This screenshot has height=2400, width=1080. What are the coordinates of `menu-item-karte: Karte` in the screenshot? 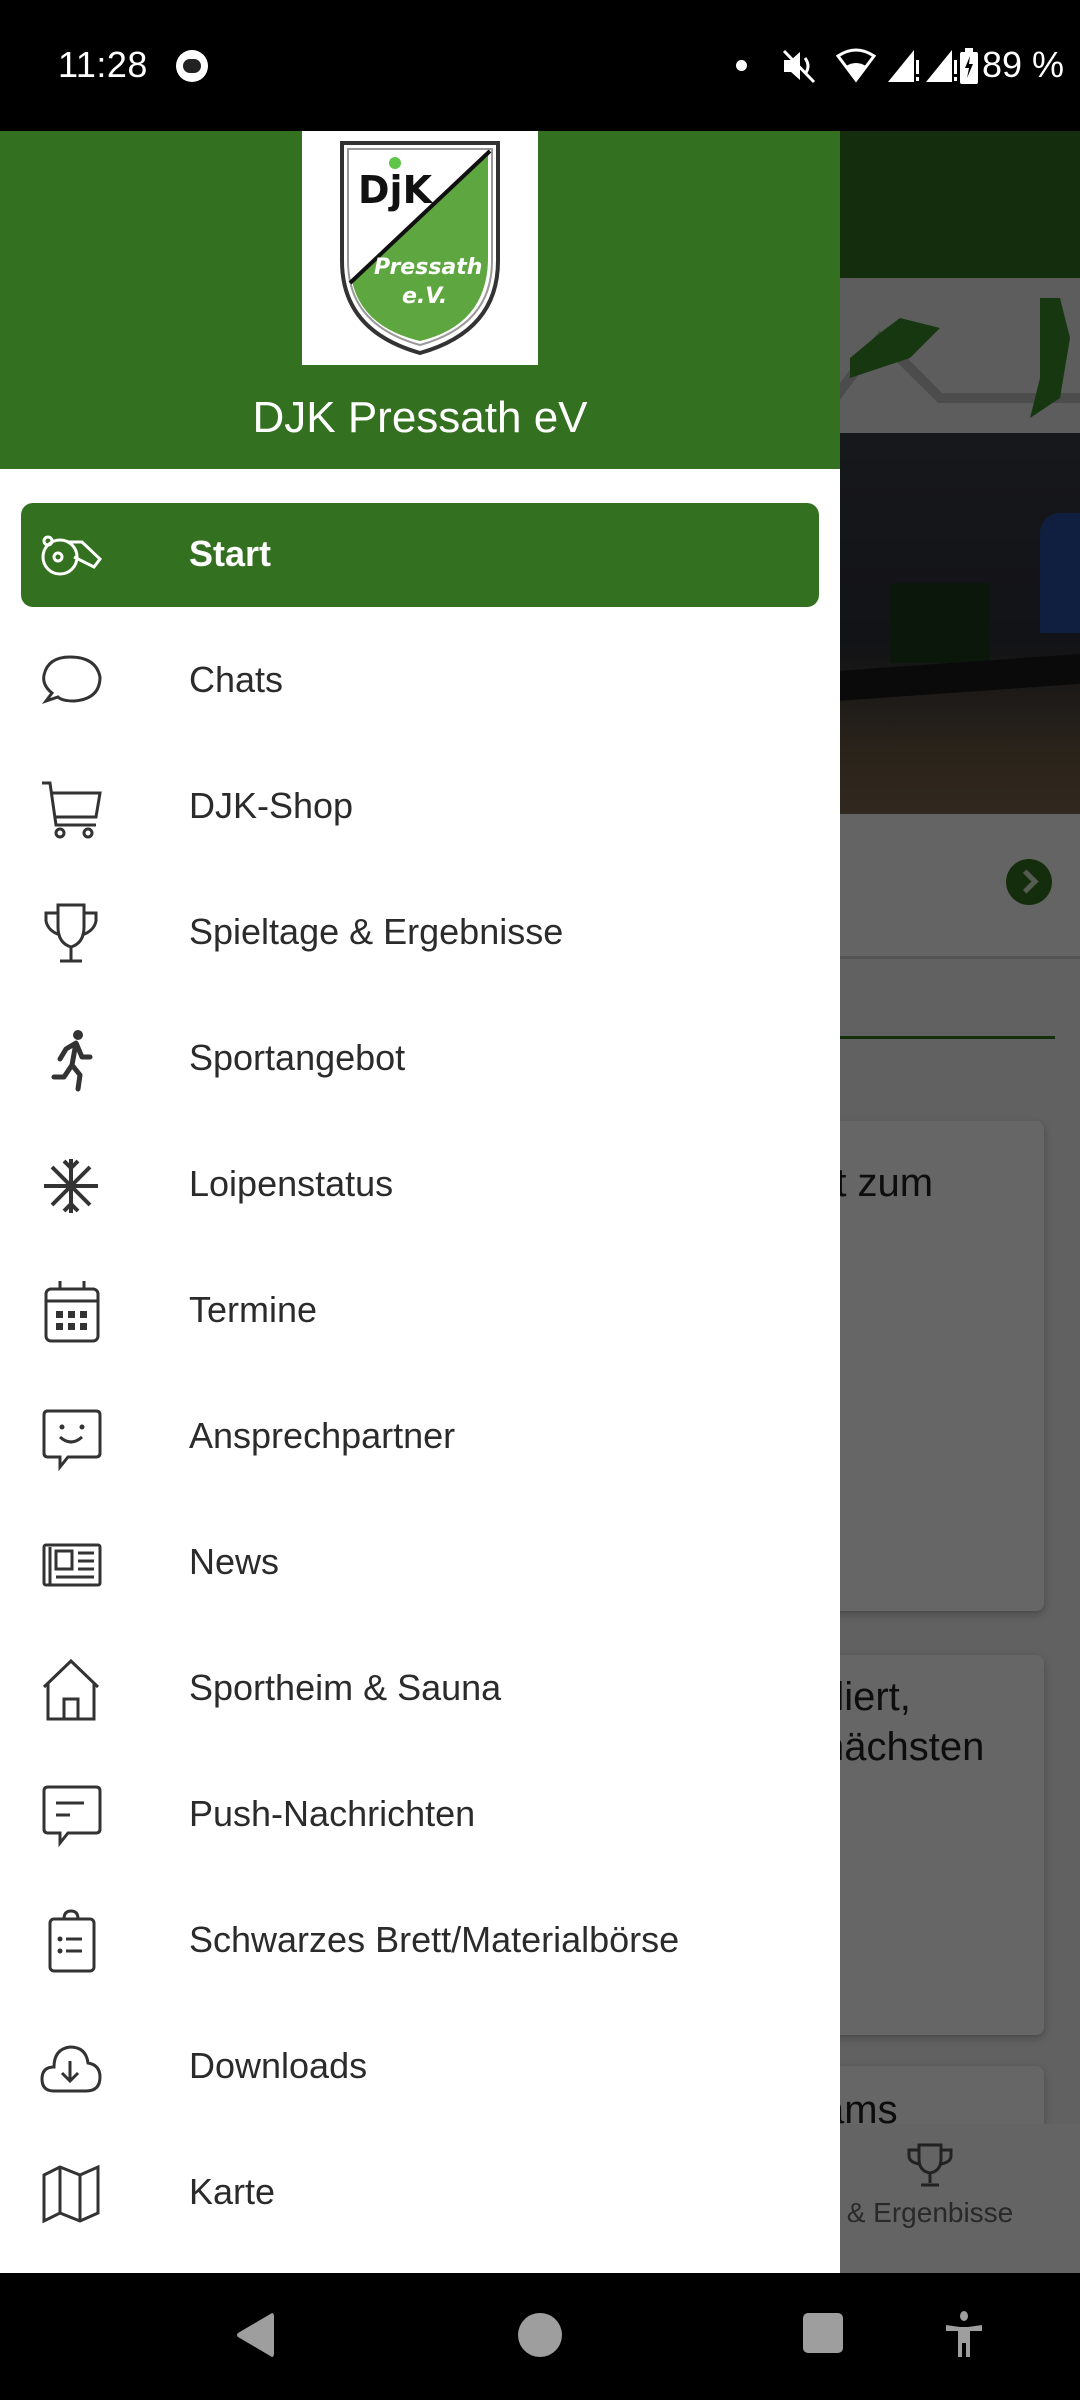 It's located at (420, 2204).